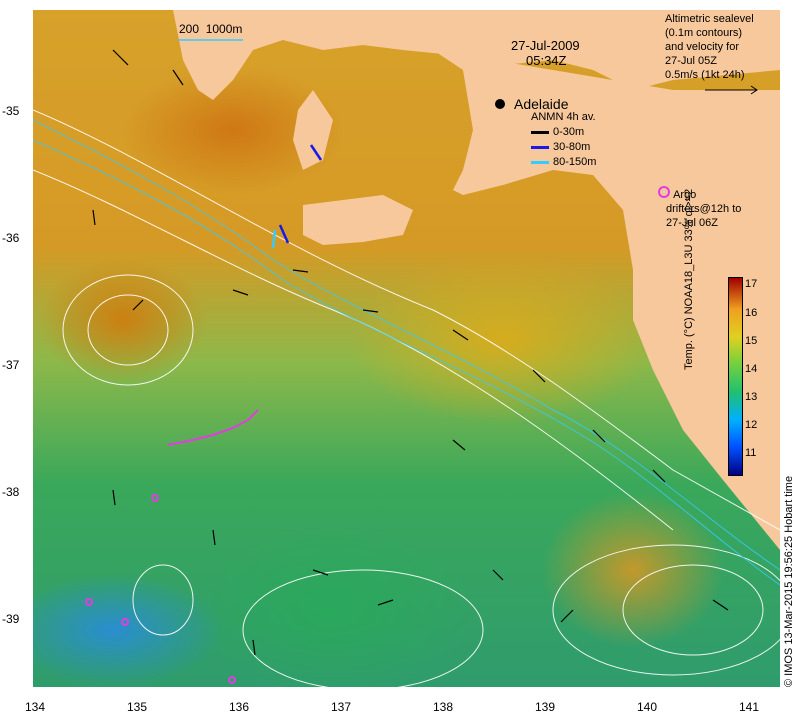  What do you see at coordinates (692, 223) in the screenshot?
I see `argo-line3: 27-Jul 06Z` at bounding box center [692, 223].